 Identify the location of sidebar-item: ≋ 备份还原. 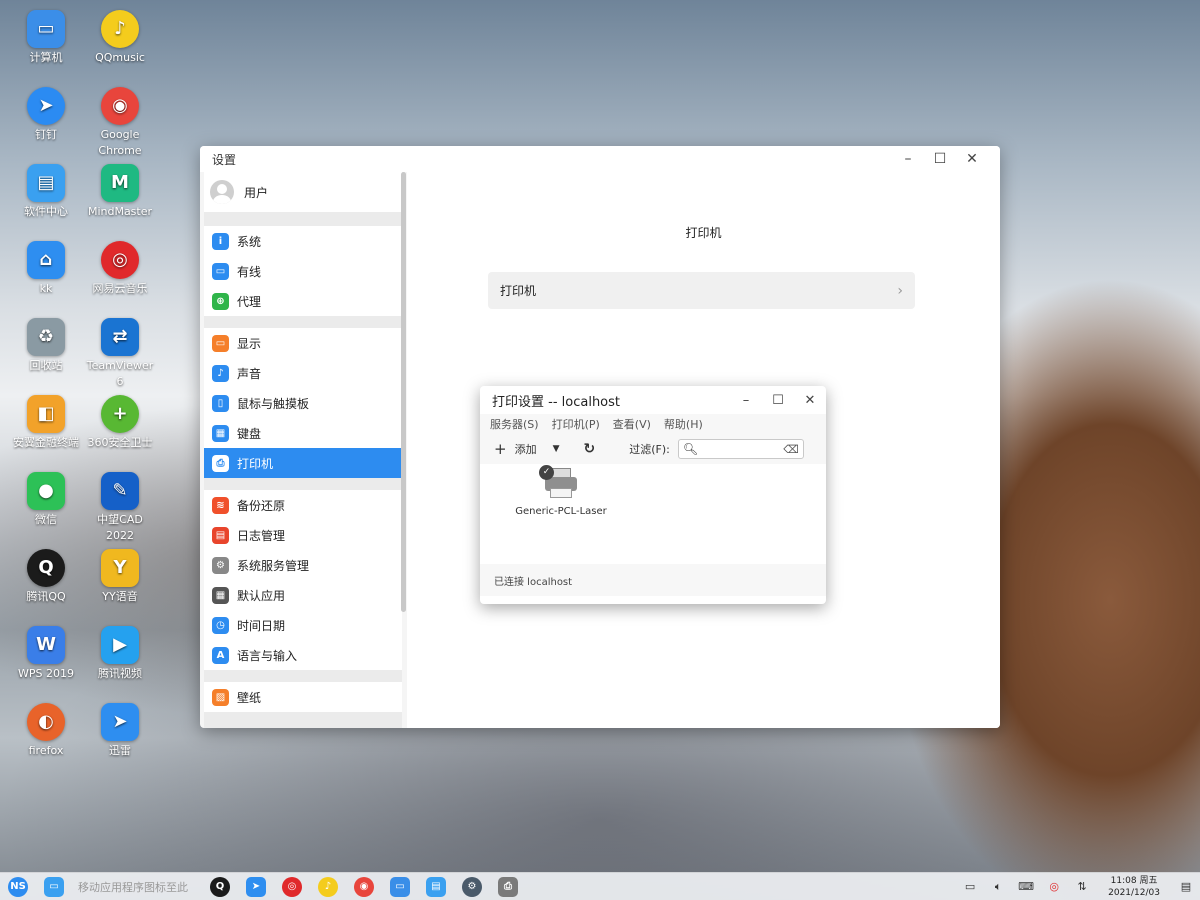
(303, 505).